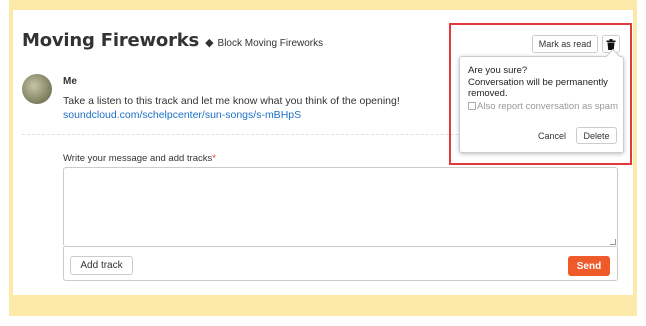 The height and width of the screenshot is (326, 646). What do you see at coordinates (498, 70) in the screenshot?
I see `confirm-question: Are you sure?` at bounding box center [498, 70].